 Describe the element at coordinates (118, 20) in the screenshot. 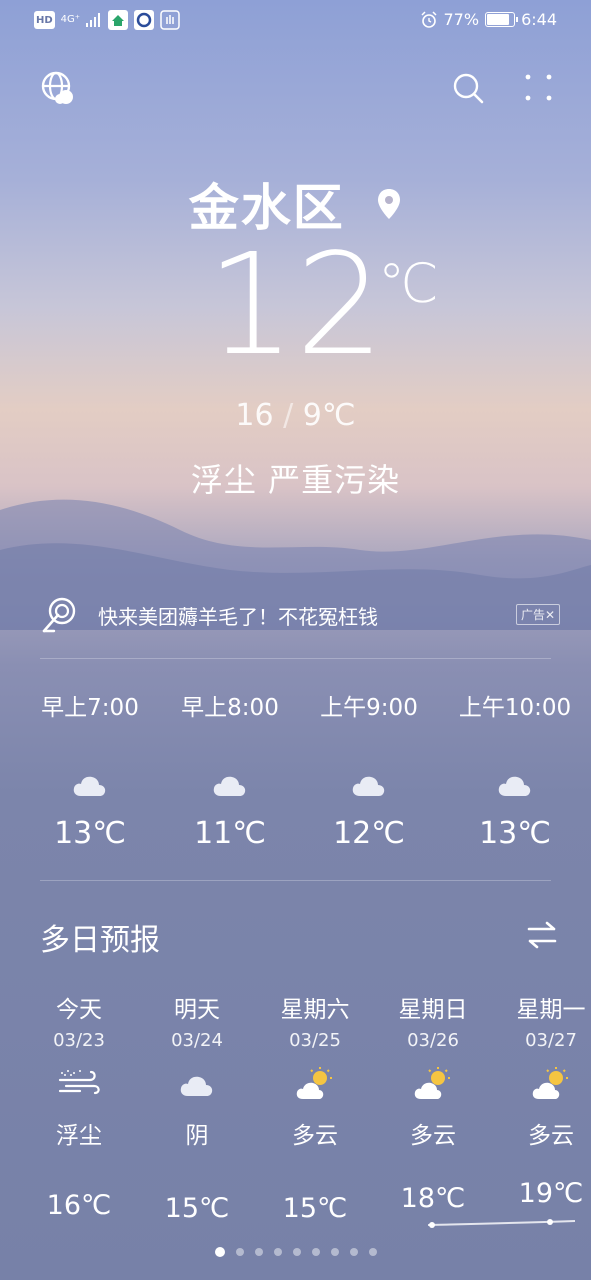

I see `home-app-icon` at that location.